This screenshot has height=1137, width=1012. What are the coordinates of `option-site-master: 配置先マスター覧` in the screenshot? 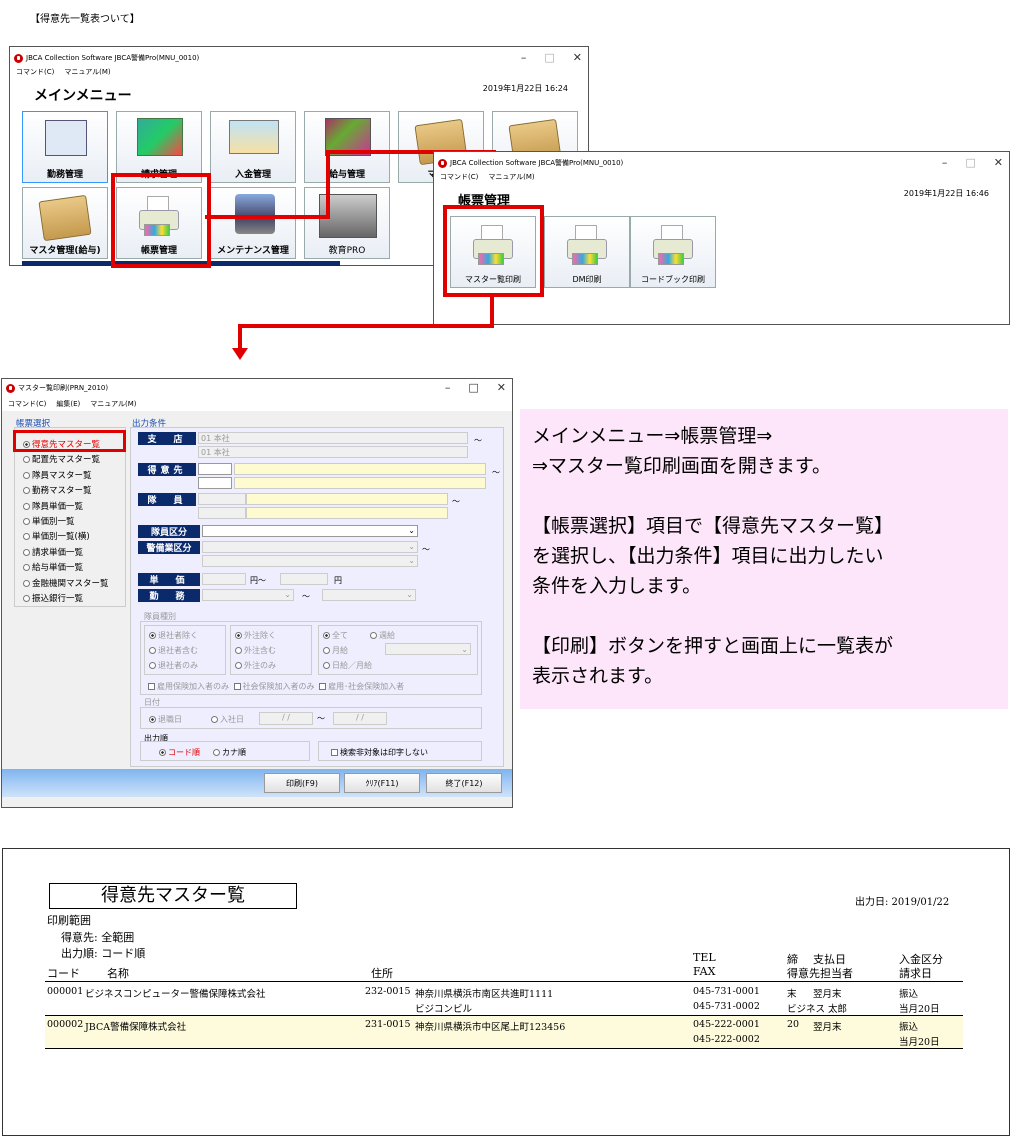 It's located at (66, 460).